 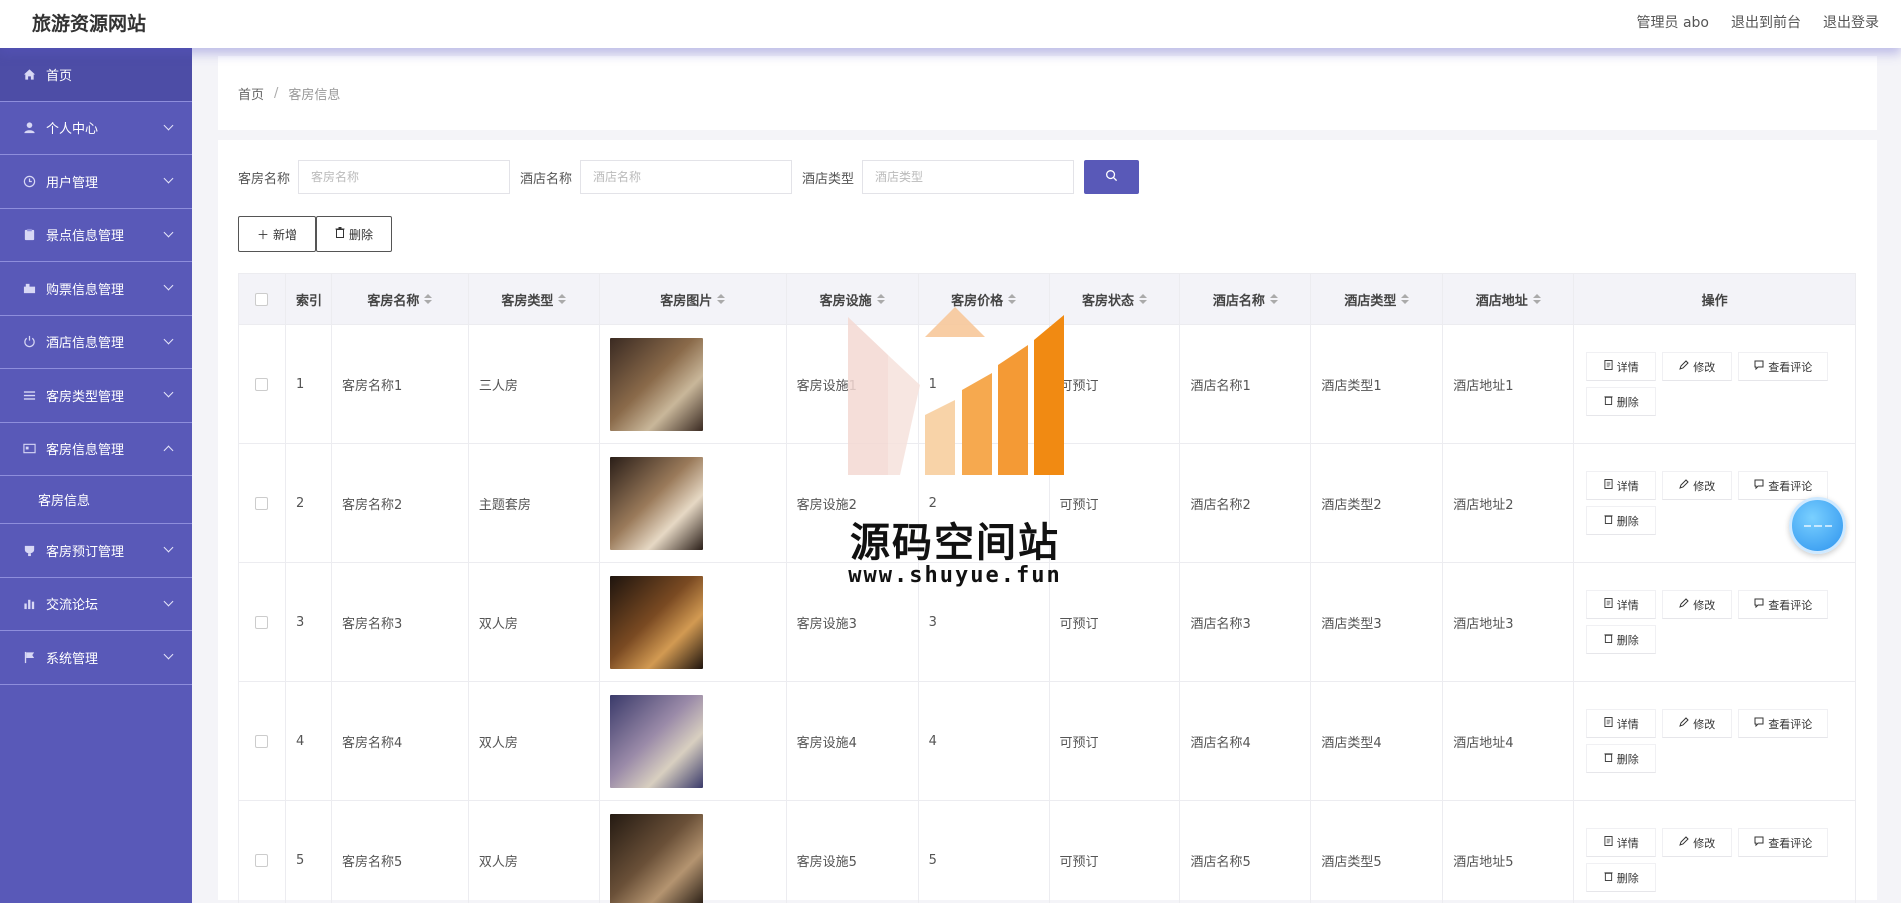 What do you see at coordinates (527, 301) in the screenshot?
I see `header-room-type-label: 客房类型` at bounding box center [527, 301].